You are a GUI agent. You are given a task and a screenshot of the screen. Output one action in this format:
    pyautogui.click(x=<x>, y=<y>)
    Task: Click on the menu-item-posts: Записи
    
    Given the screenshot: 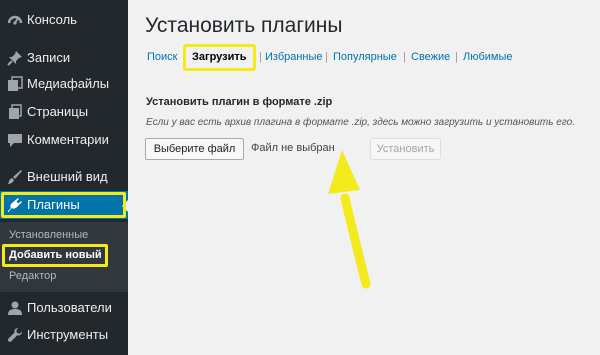 What is the action you would take?
    pyautogui.click(x=64, y=58)
    